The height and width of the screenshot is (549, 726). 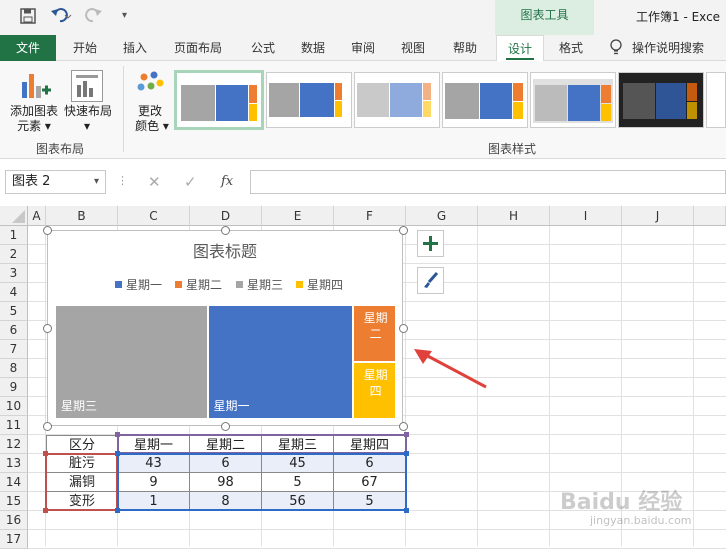 What do you see at coordinates (14, 406) in the screenshot?
I see `row-header-10: 10` at bounding box center [14, 406].